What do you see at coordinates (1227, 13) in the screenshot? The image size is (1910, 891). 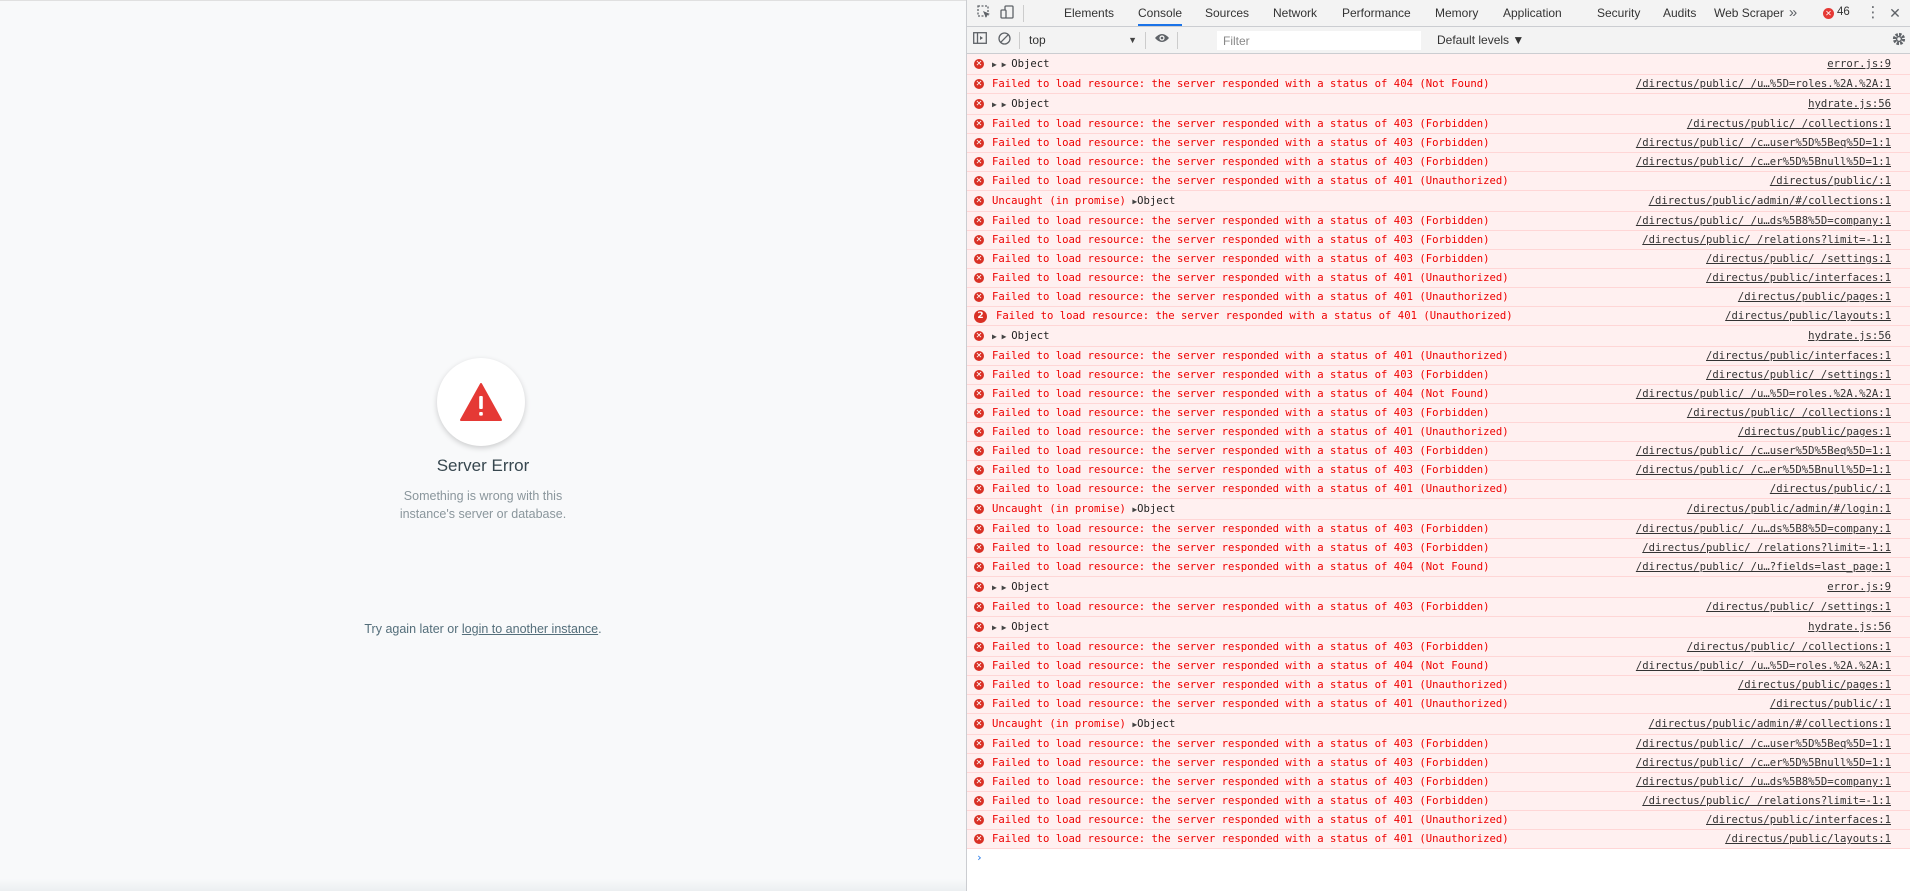 I see `tab-sources: Sources` at bounding box center [1227, 13].